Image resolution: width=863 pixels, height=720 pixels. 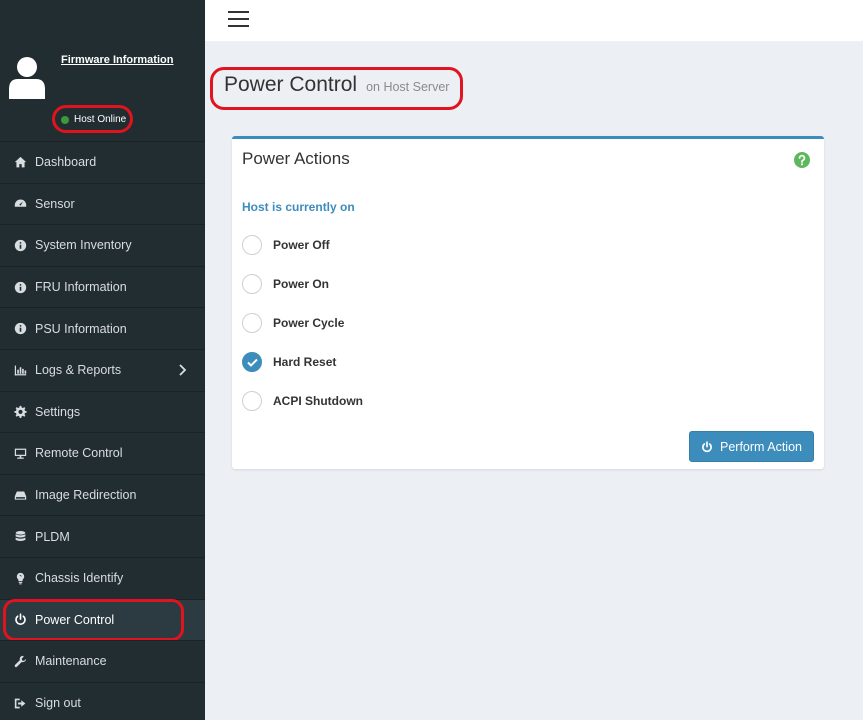 What do you see at coordinates (20, 204) in the screenshot?
I see `tachometer-icon` at bounding box center [20, 204].